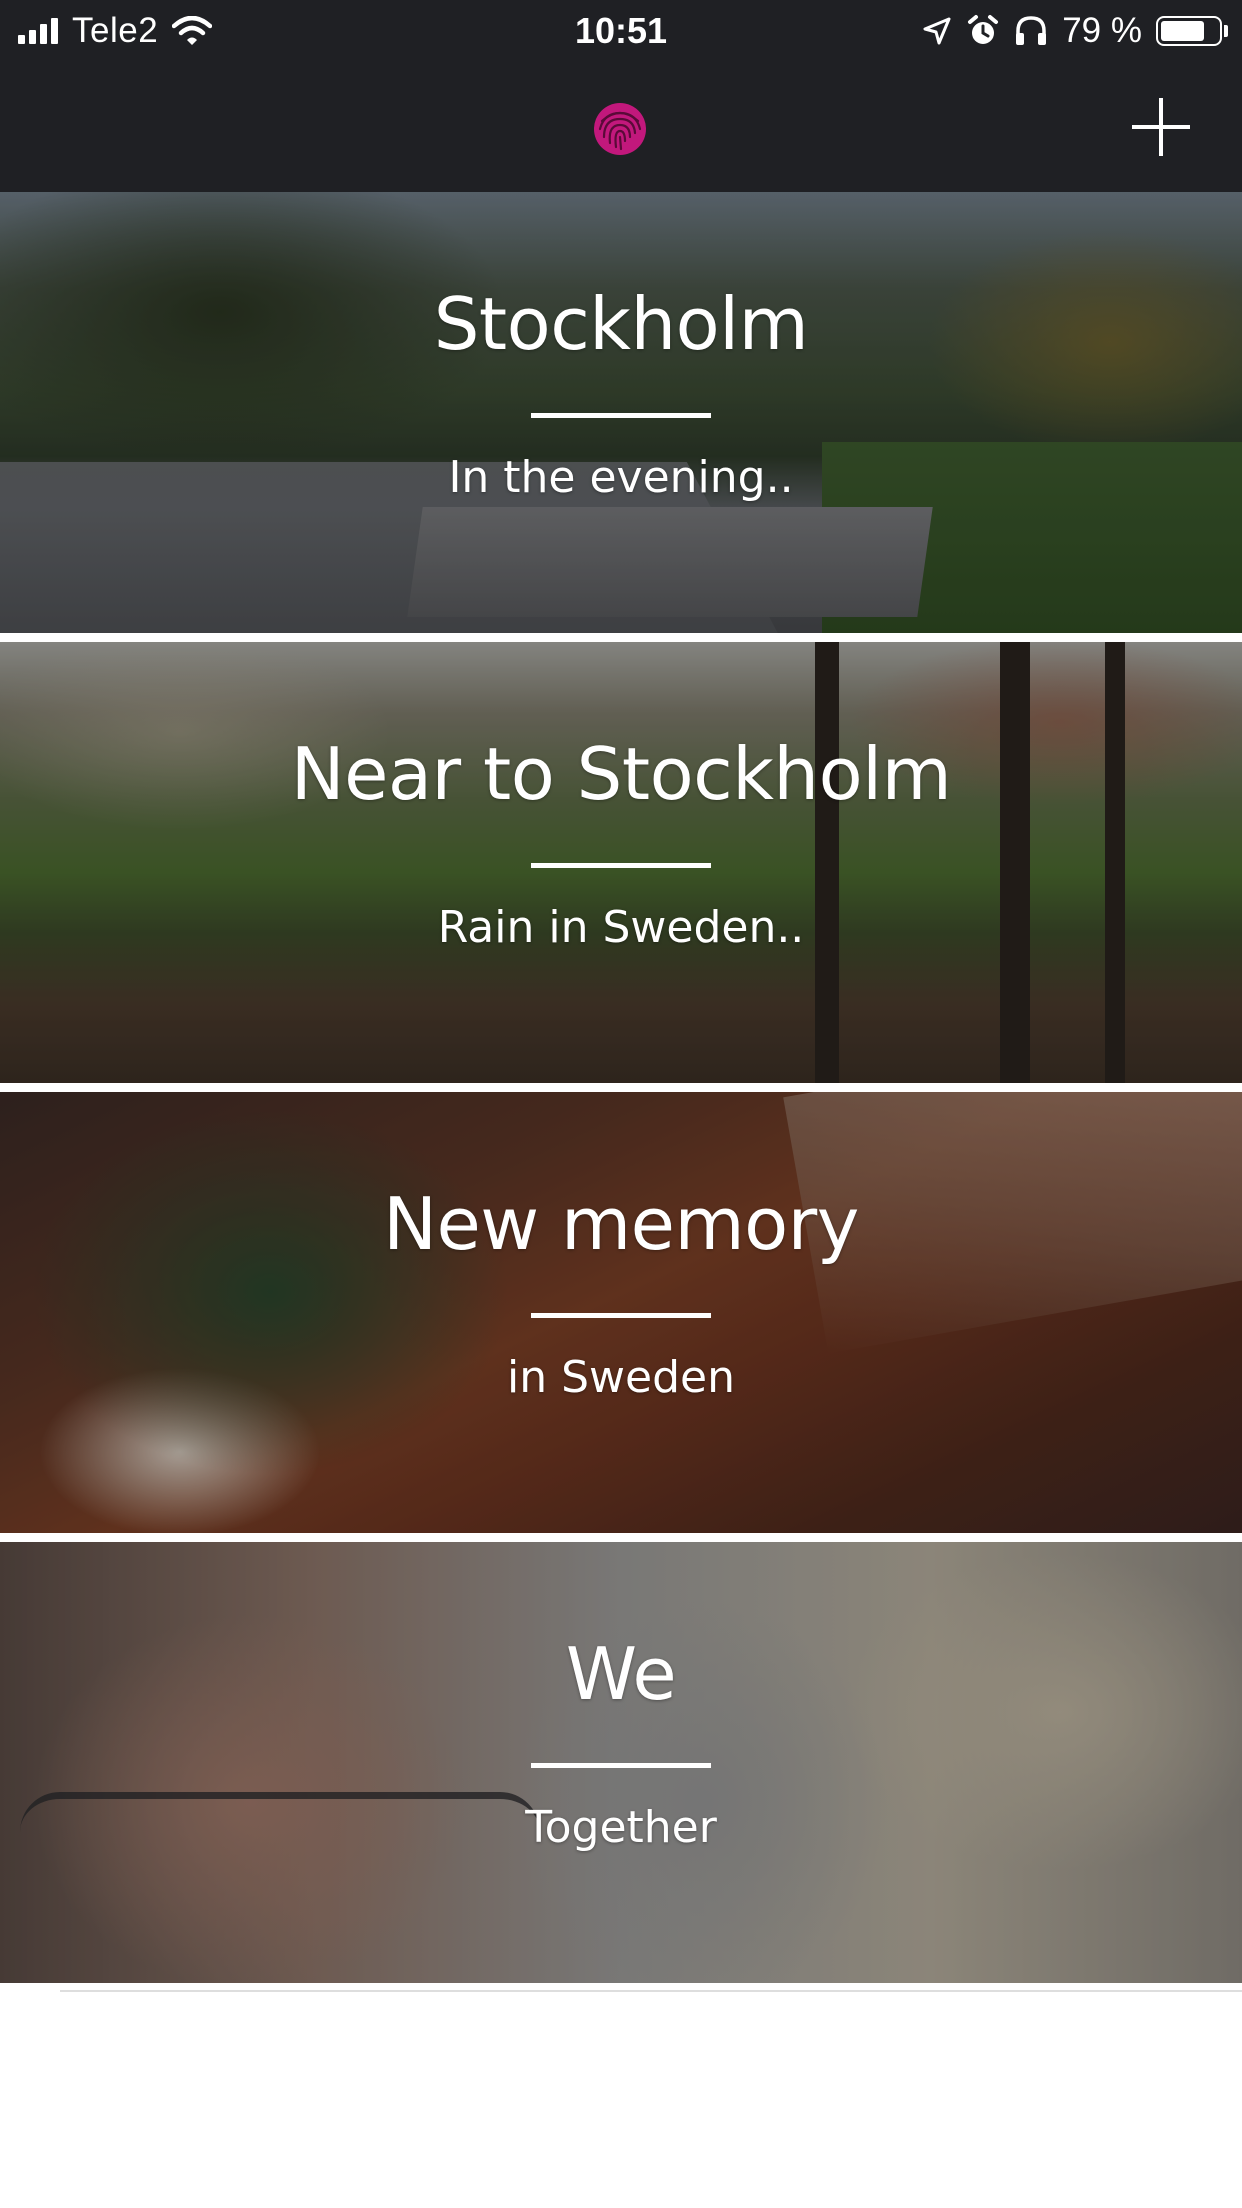 This screenshot has height=2208, width=1242. Describe the element at coordinates (621, 1674) in the screenshot. I see `memory-title: We` at that location.